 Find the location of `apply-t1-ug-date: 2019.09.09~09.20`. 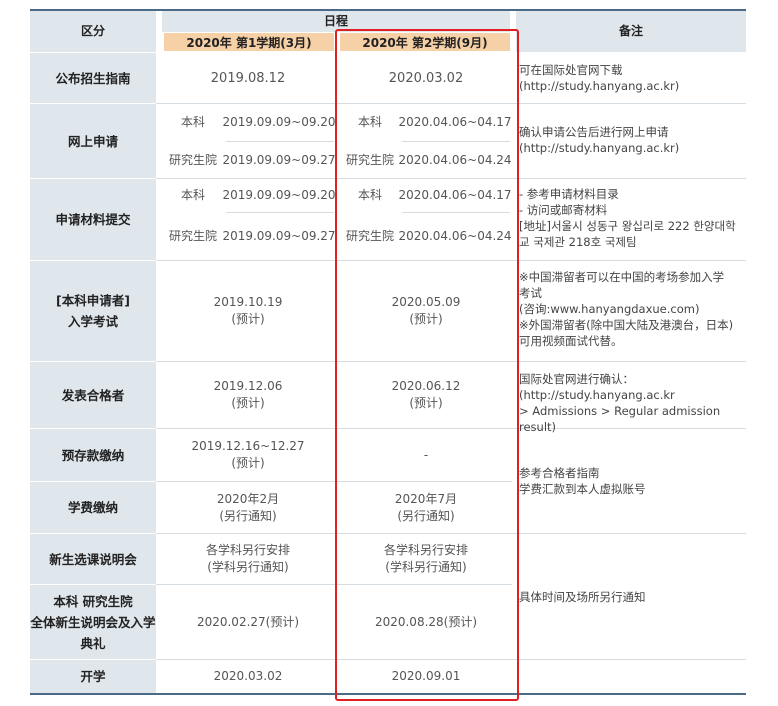

apply-t1-ug-date: 2019.09.09~09.20 is located at coordinates (279, 122).